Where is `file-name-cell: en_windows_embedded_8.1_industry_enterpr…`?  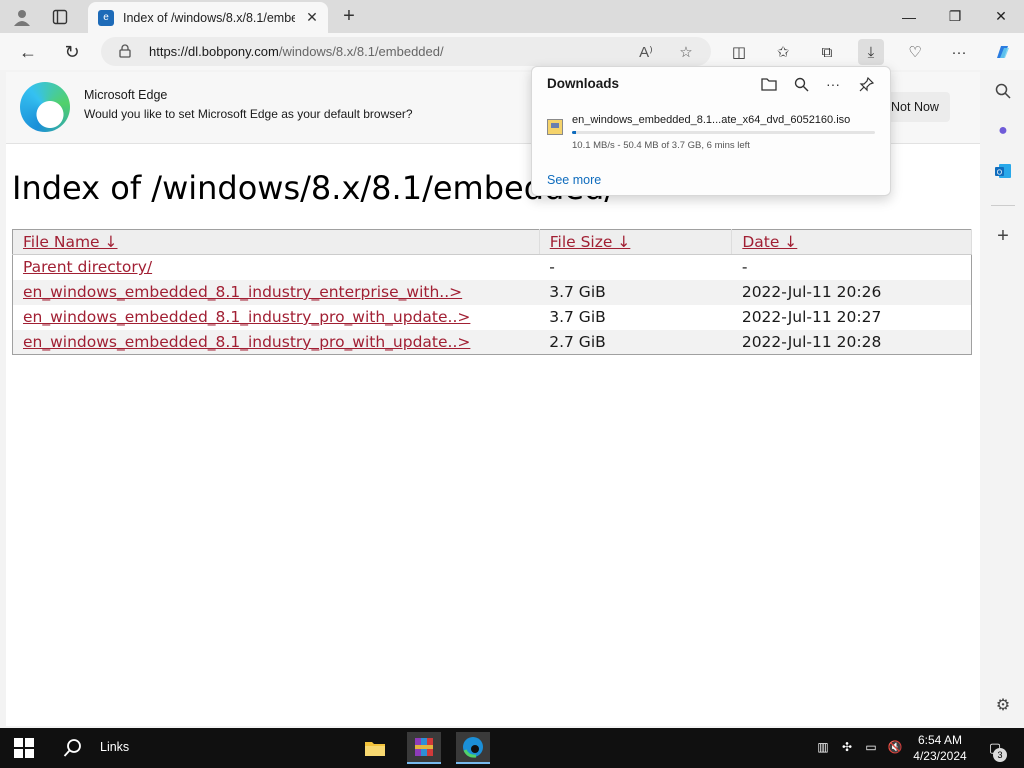 file-name-cell: en_windows_embedded_8.1_industry_enterpr… is located at coordinates (276, 292).